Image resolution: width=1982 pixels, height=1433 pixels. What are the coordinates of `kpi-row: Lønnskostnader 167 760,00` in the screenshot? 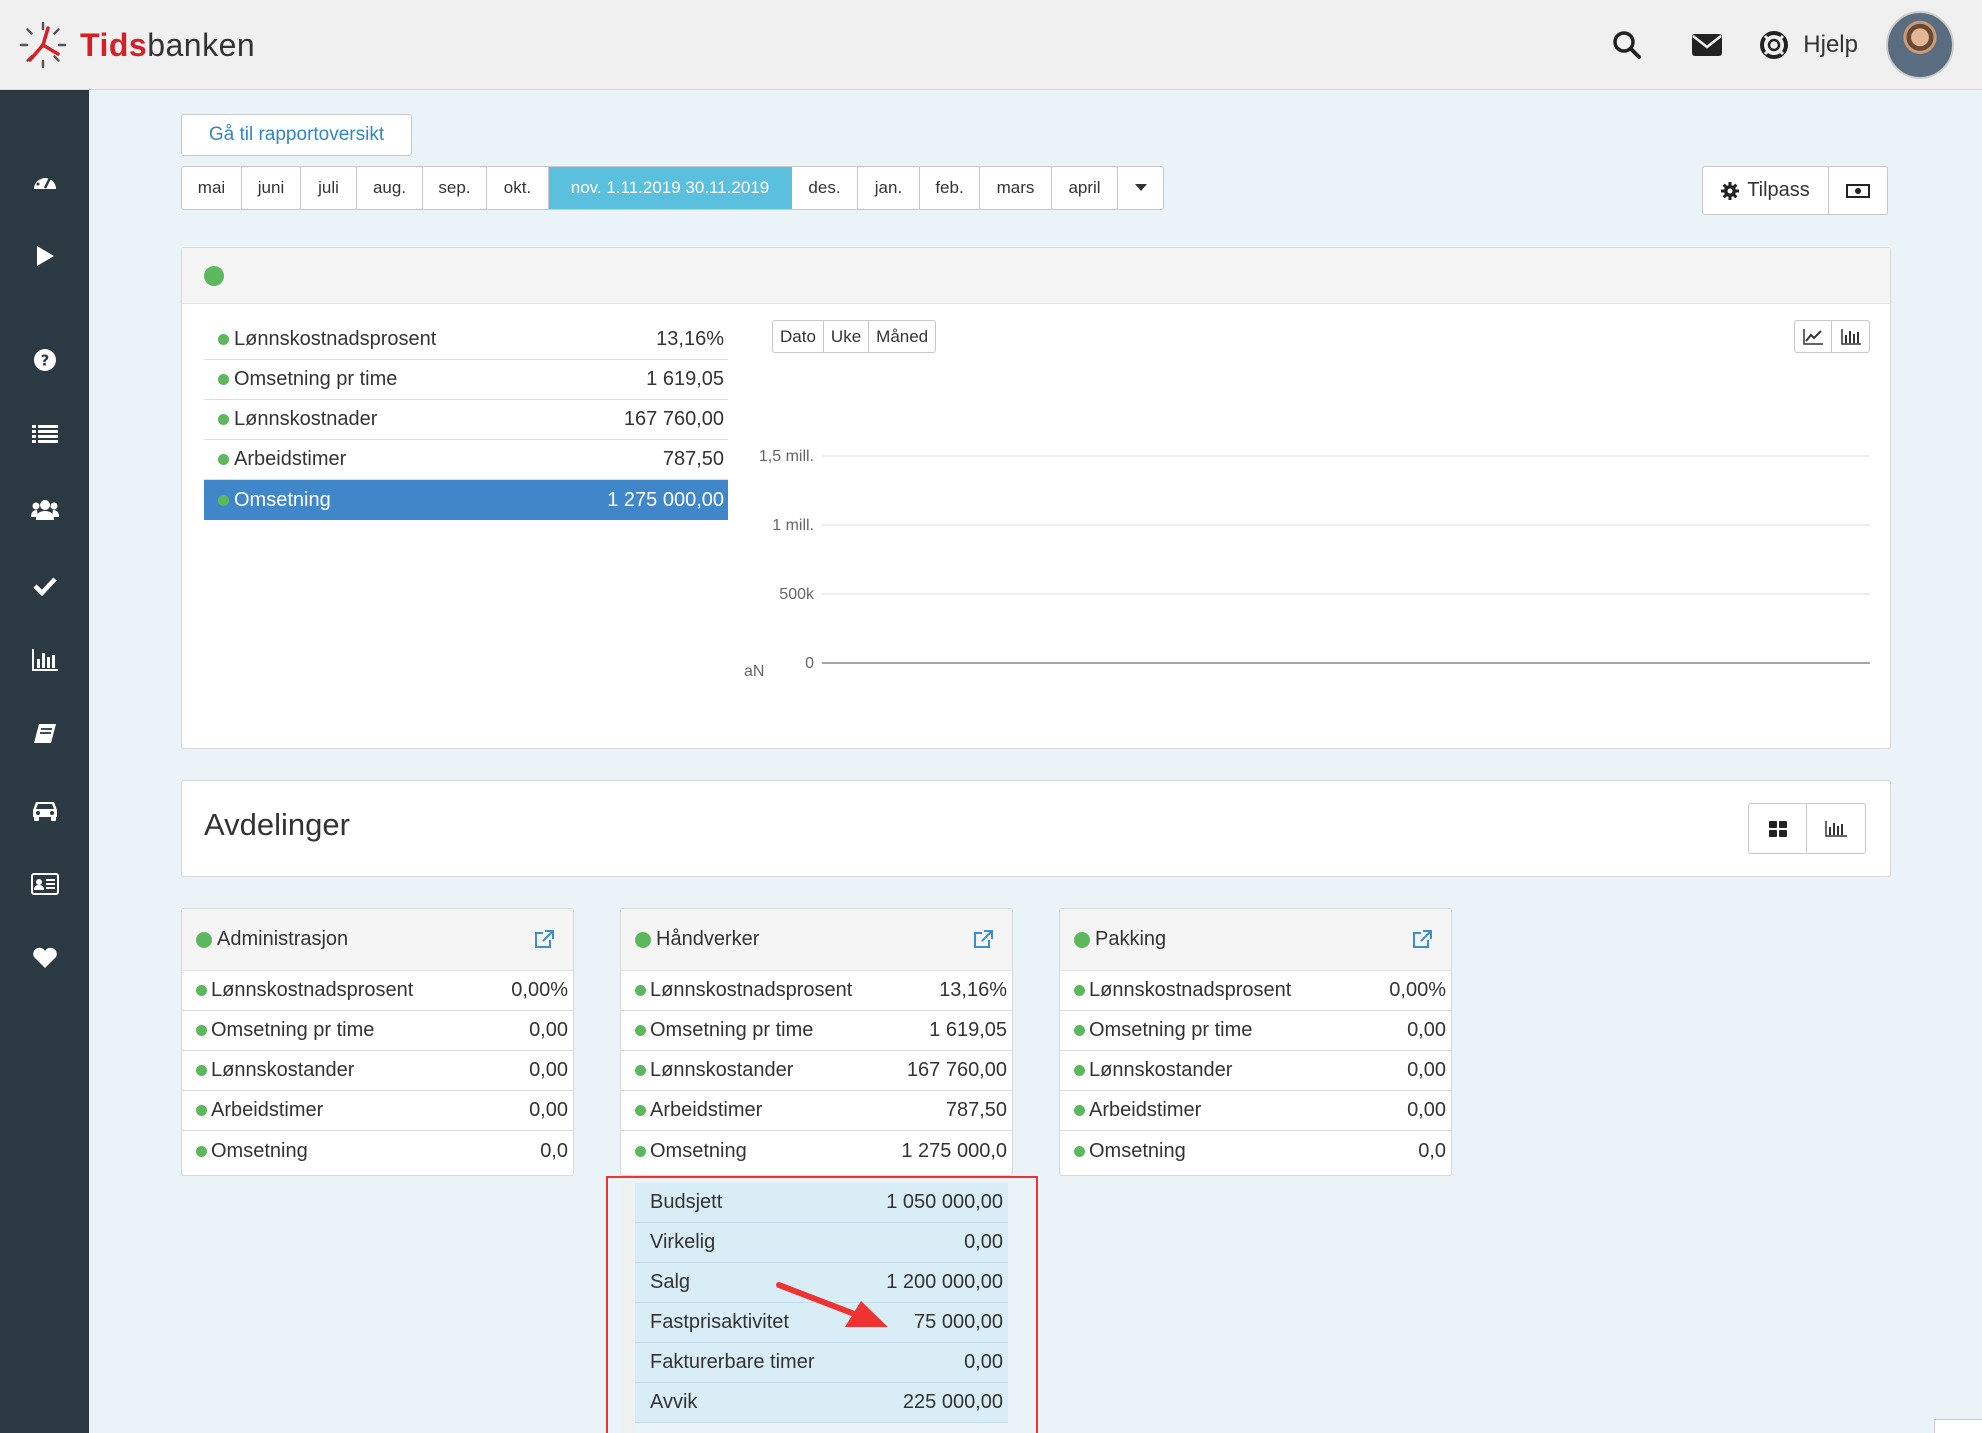 It's located at (466, 420).